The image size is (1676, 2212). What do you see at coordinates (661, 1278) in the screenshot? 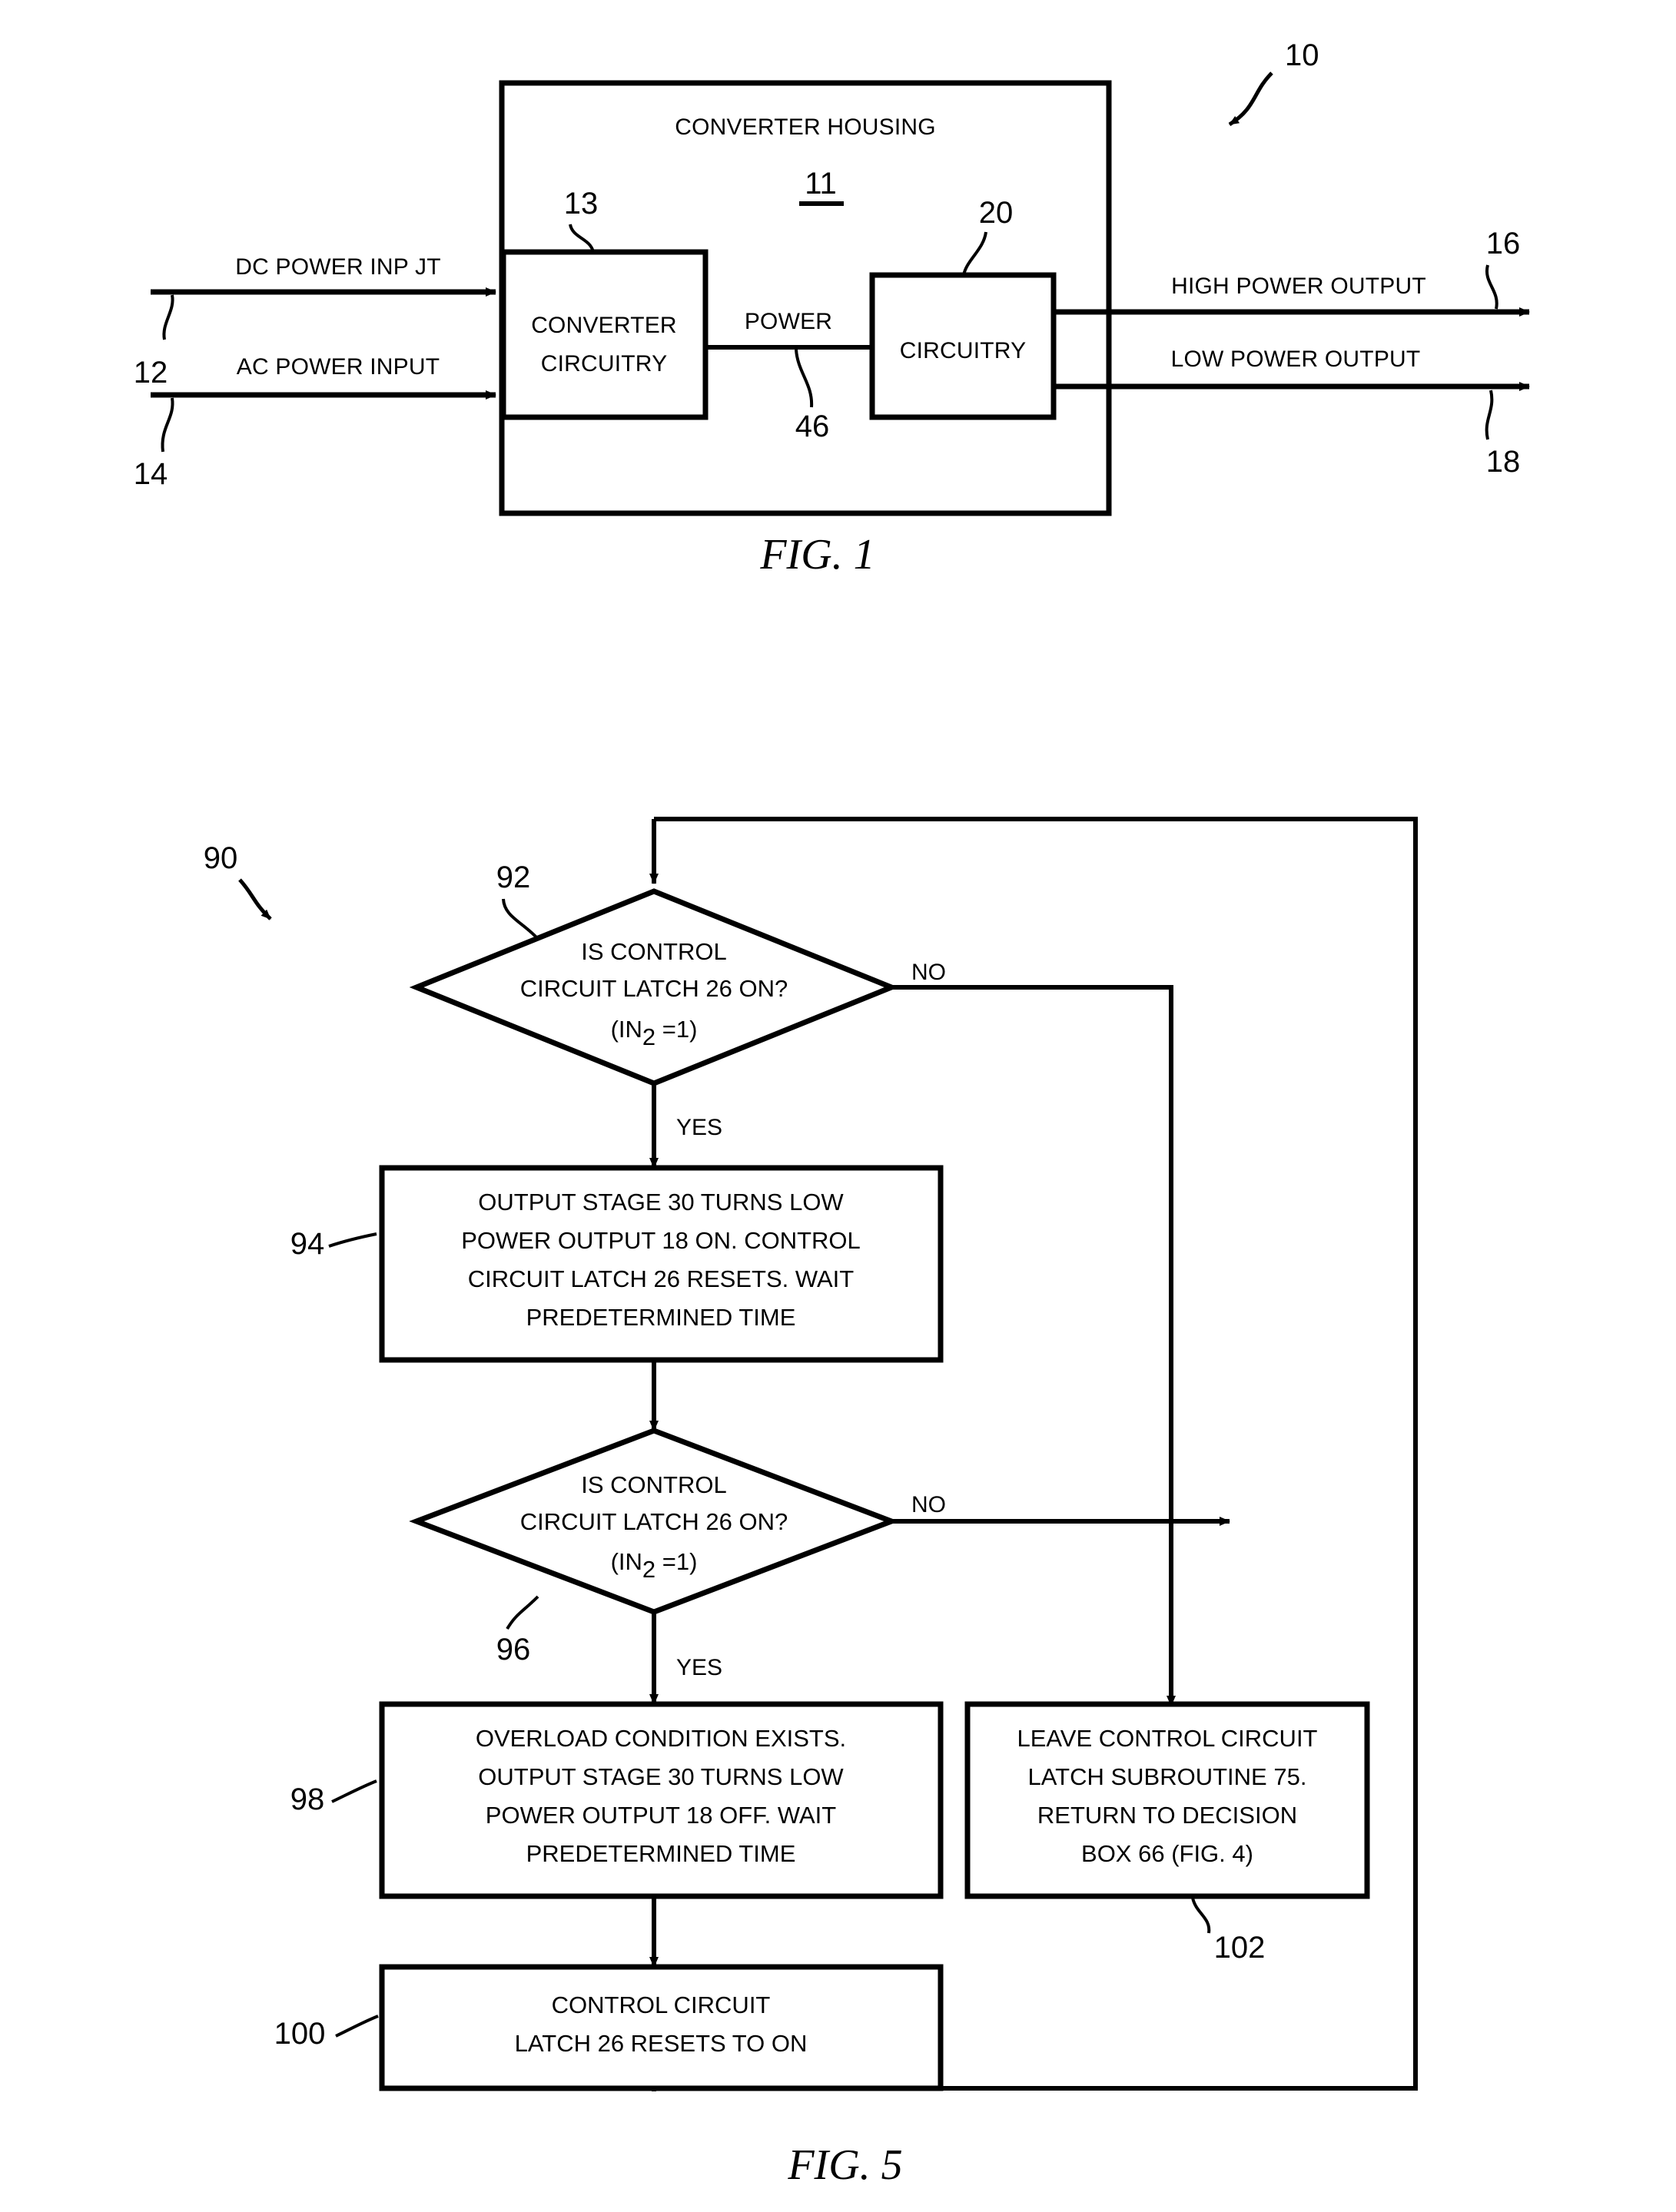
I see `process-94-line-3: CIRCUIT LATCH 26 RESETS. WAIT` at bounding box center [661, 1278].